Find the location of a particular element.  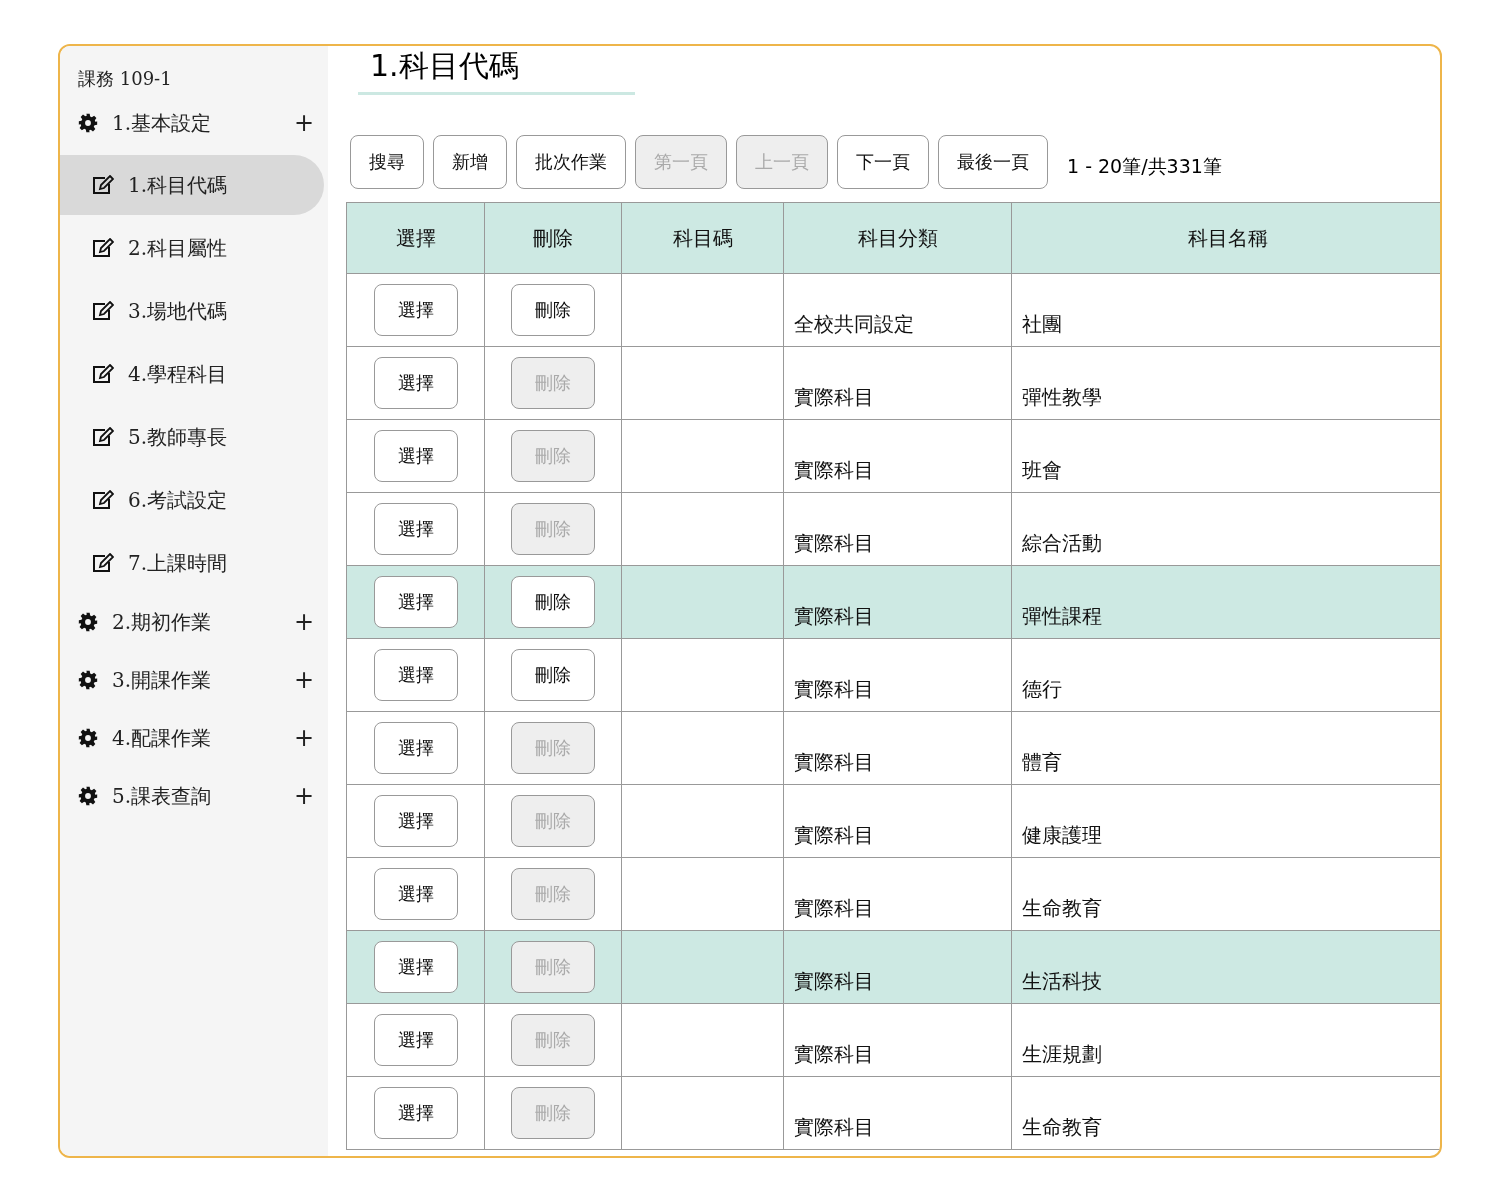

sidebar-item: 2.科目屬性 is located at coordinates (192, 248).